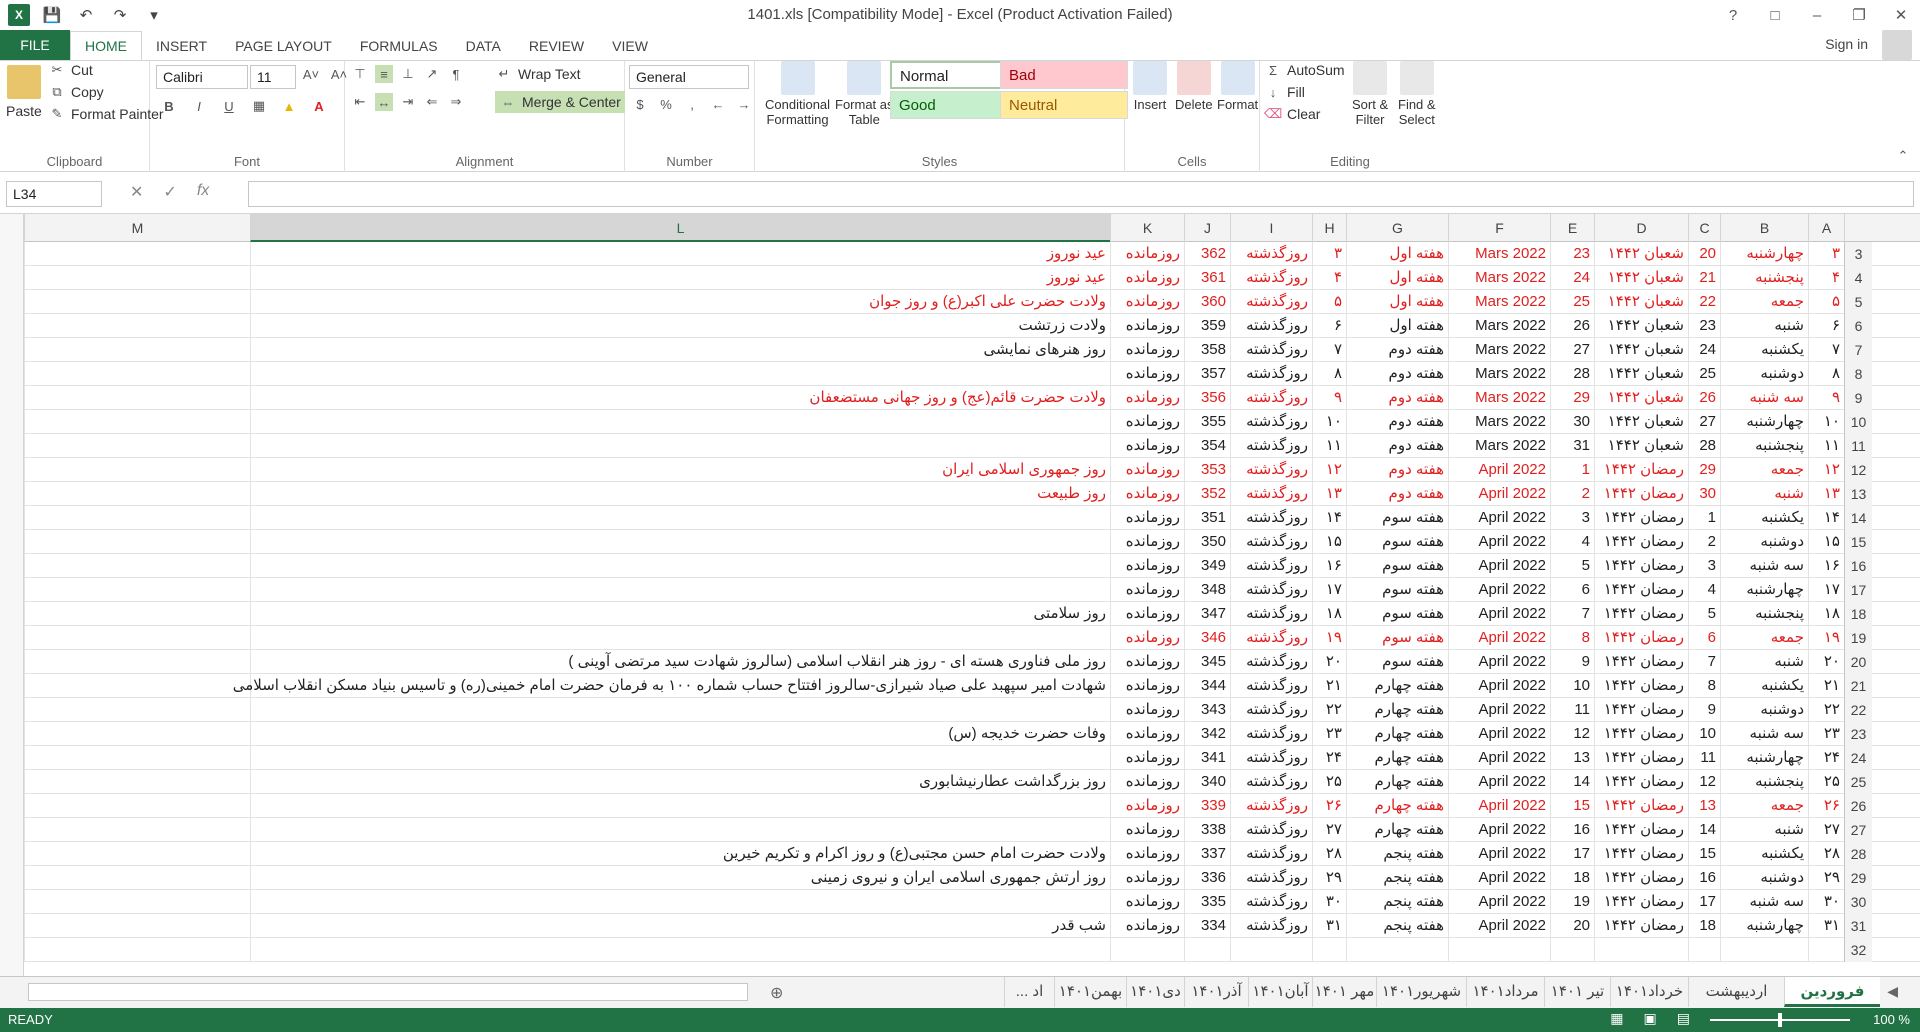 Image resolution: width=1920 pixels, height=1032 pixels. Describe the element at coordinates (1207, 470) in the screenshot. I see `cell-j: 353` at that location.